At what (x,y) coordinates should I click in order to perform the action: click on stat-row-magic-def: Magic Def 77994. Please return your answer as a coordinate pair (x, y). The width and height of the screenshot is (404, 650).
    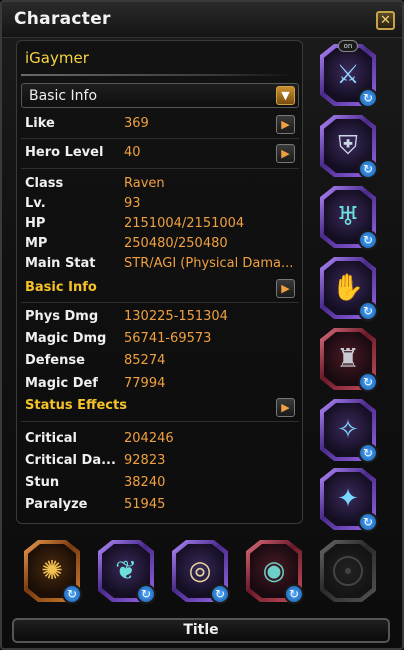
    Looking at the image, I should click on (162, 385).